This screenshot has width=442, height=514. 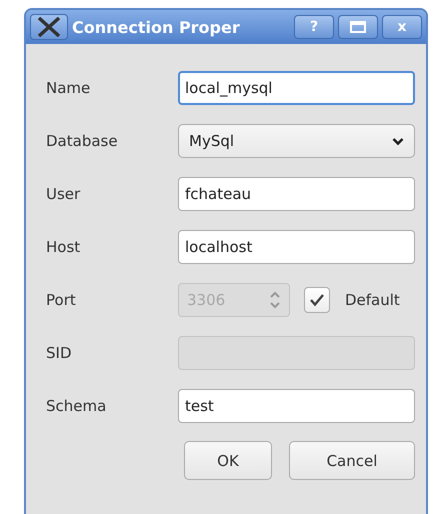 What do you see at coordinates (296, 247) in the screenshot?
I see `text-field: localhost` at bounding box center [296, 247].